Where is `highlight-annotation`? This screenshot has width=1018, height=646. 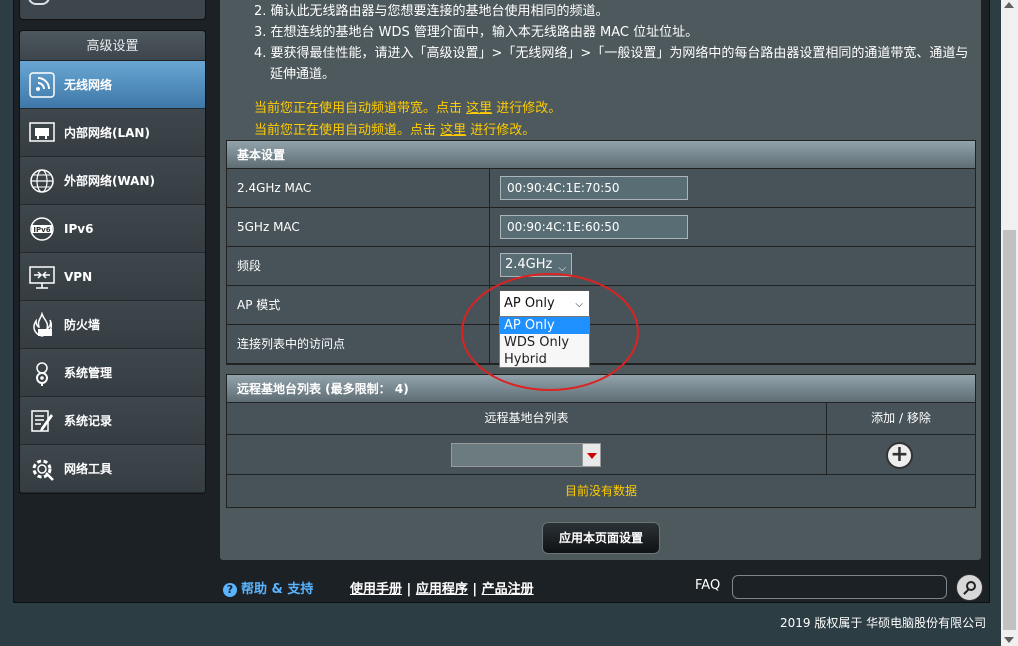
highlight-annotation is located at coordinates (550, 332).